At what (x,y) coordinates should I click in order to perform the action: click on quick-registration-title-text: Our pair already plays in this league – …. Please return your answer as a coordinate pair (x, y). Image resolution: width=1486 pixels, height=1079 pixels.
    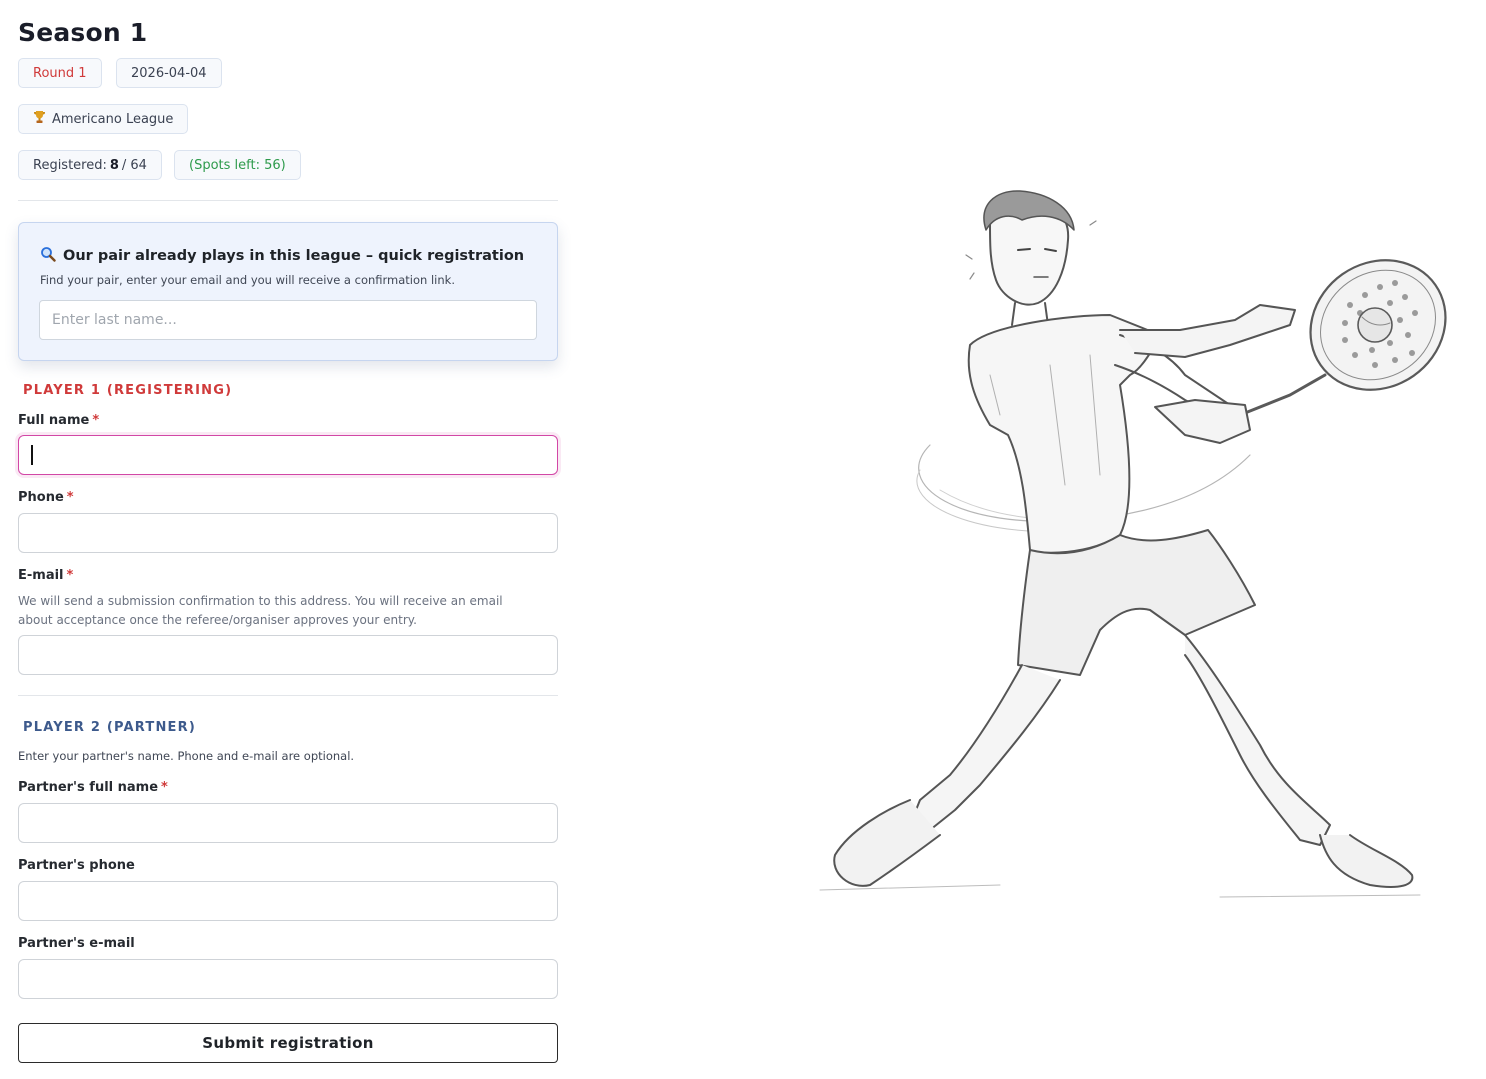
    Looking at the image, I should click on (294, 256).